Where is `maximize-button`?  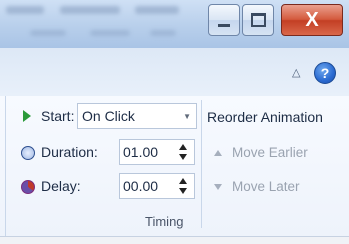
maximize-button is located at coordinates (258, 20).